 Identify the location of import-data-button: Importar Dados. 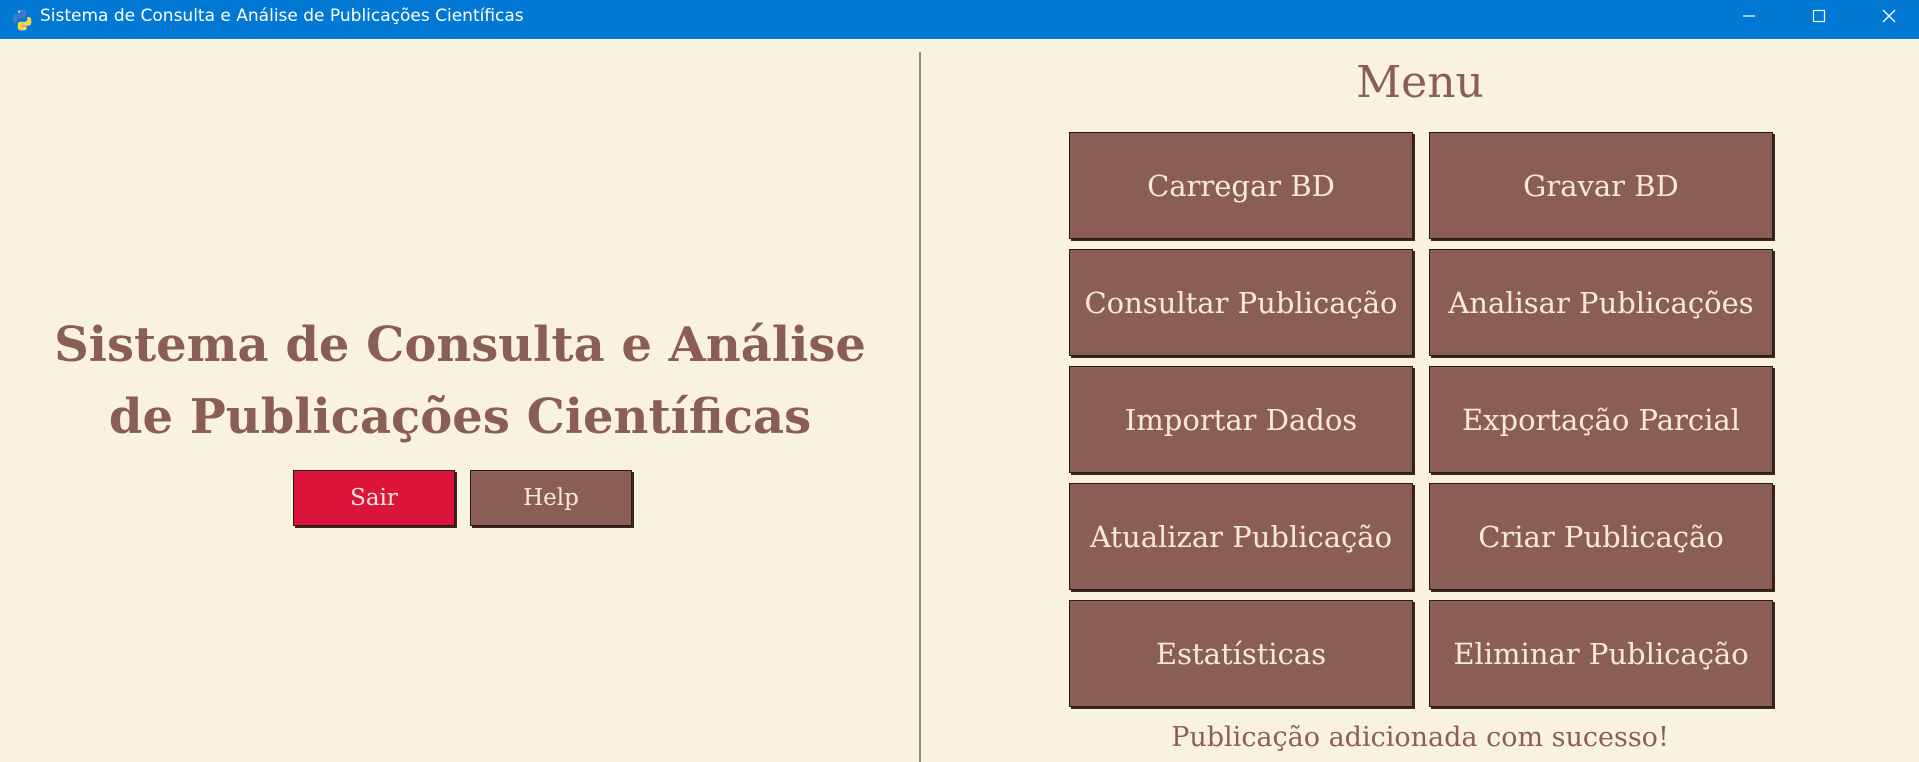
(1241, 419).